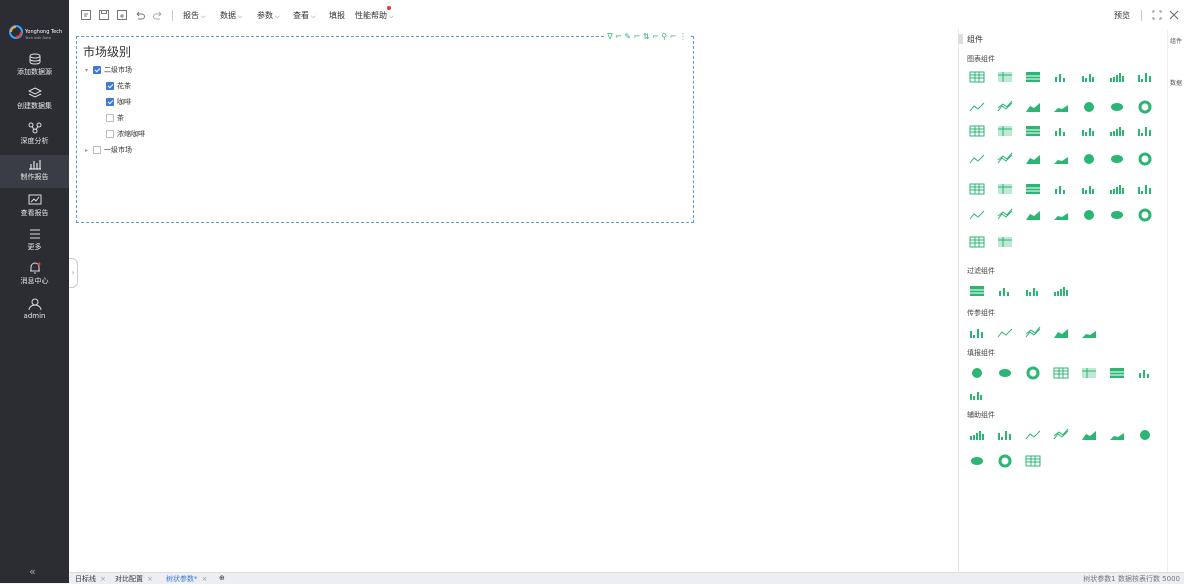  I want to click on save-as-icon, so click(122, 15).